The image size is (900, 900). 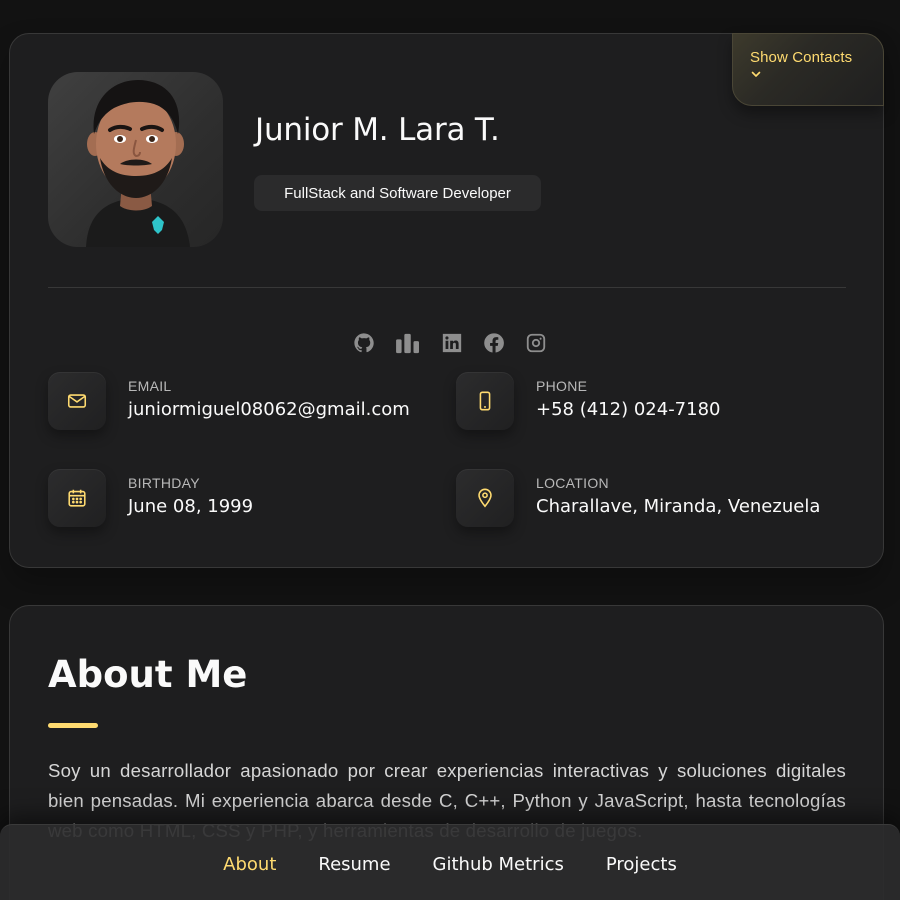 I want to click on show-contacts-button: Show Contacts, so click(x=808, y=69).